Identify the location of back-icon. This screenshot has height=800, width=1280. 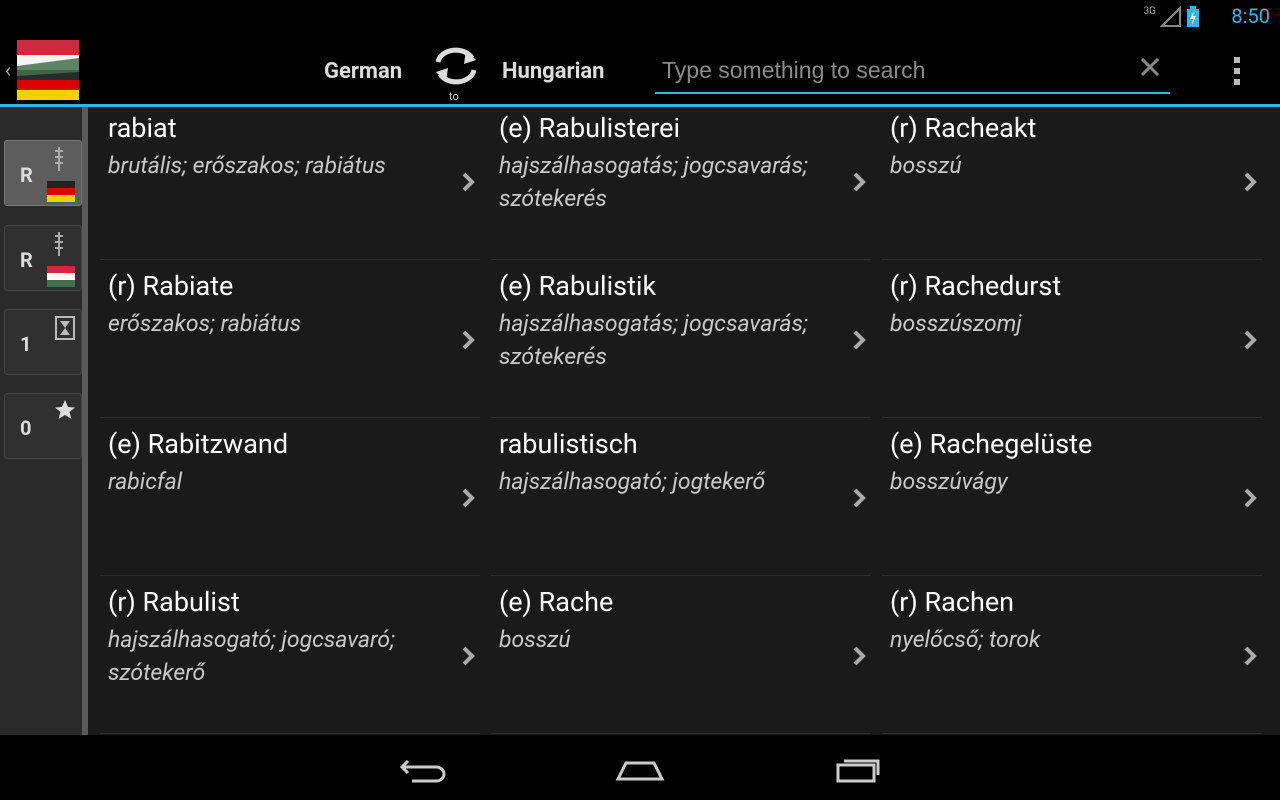
(424, 769).